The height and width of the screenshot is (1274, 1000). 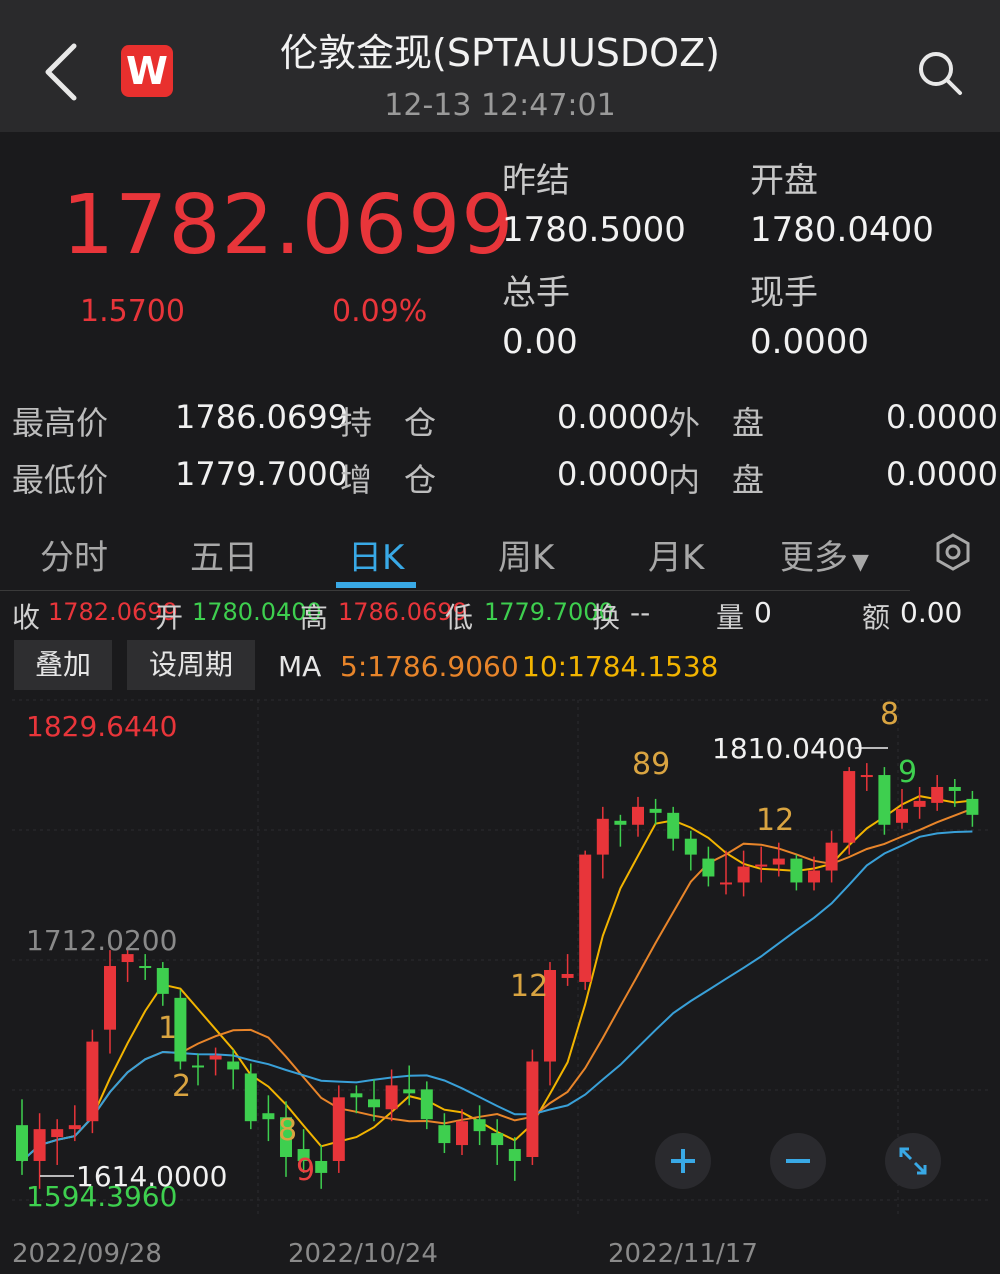 I want to click on hold-value: 0.0000, so click(x=613, y=417).